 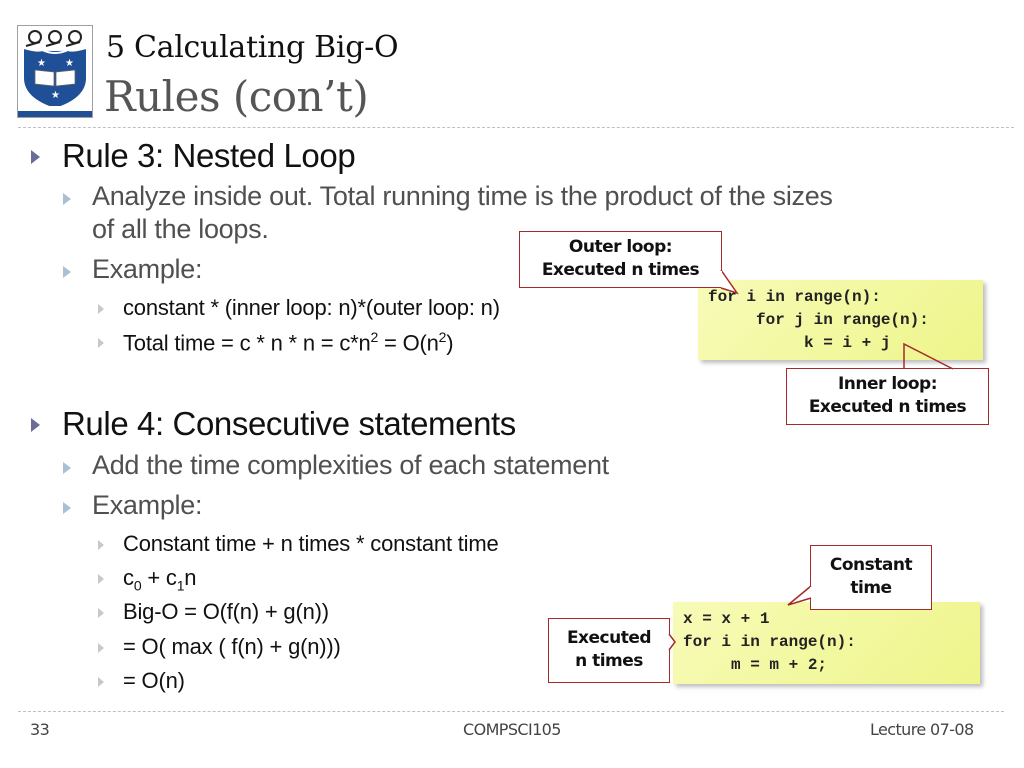 I want to click on consecutive-statements-code-block: x = x + 1 for i in range(n): m = m + 2;, so click(x=826, y=643).